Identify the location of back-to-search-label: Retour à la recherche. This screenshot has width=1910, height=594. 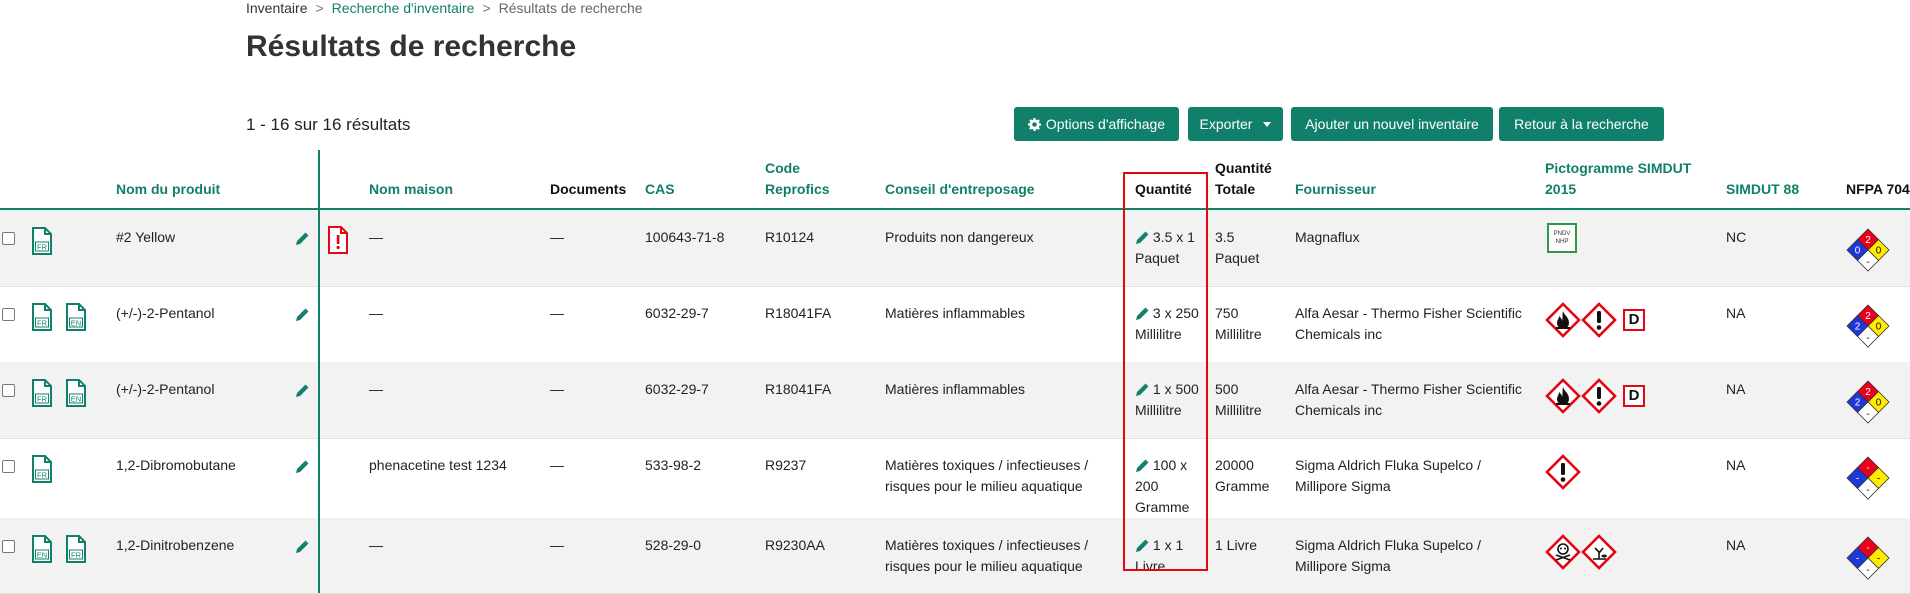
(1581, 124).